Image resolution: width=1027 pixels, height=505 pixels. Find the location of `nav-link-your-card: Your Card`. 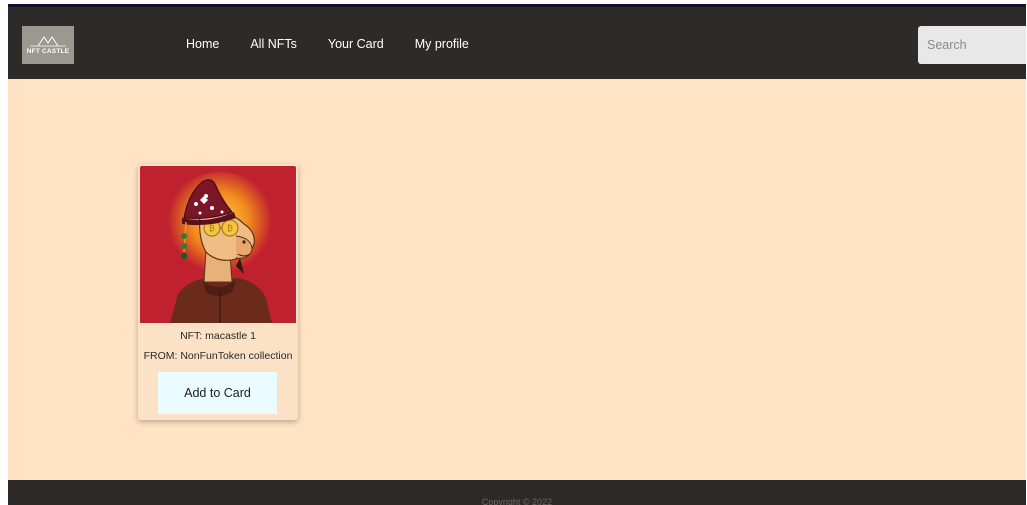

nav-link-your-card: Your Card is located at coordinates (356, 44).